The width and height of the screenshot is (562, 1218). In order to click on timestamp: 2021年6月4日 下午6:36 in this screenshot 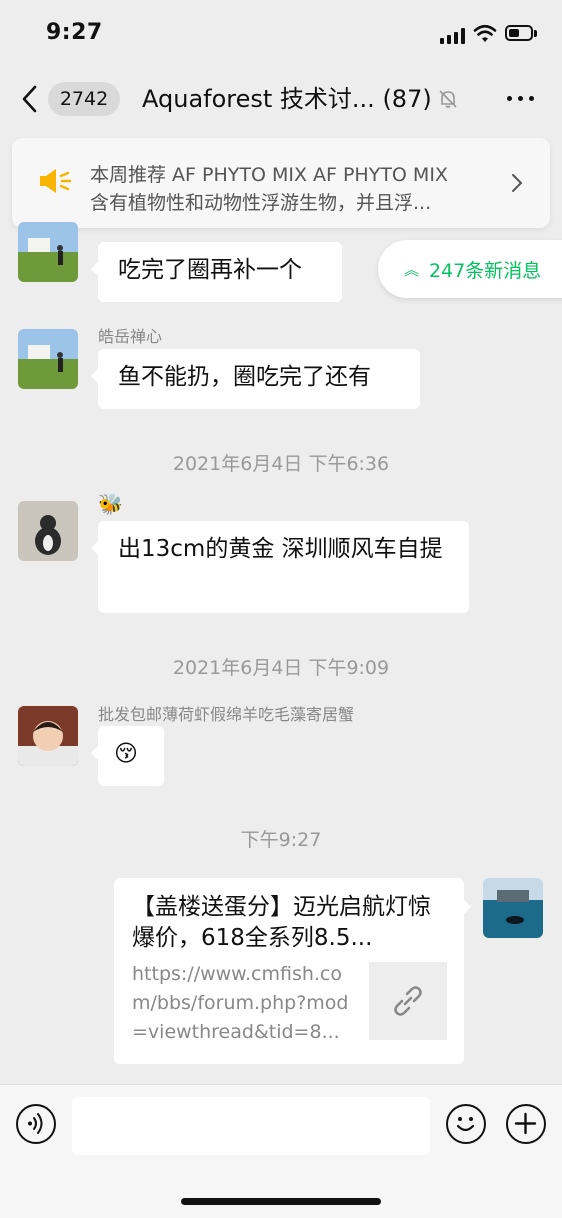, I will do `click(281, 464)`.